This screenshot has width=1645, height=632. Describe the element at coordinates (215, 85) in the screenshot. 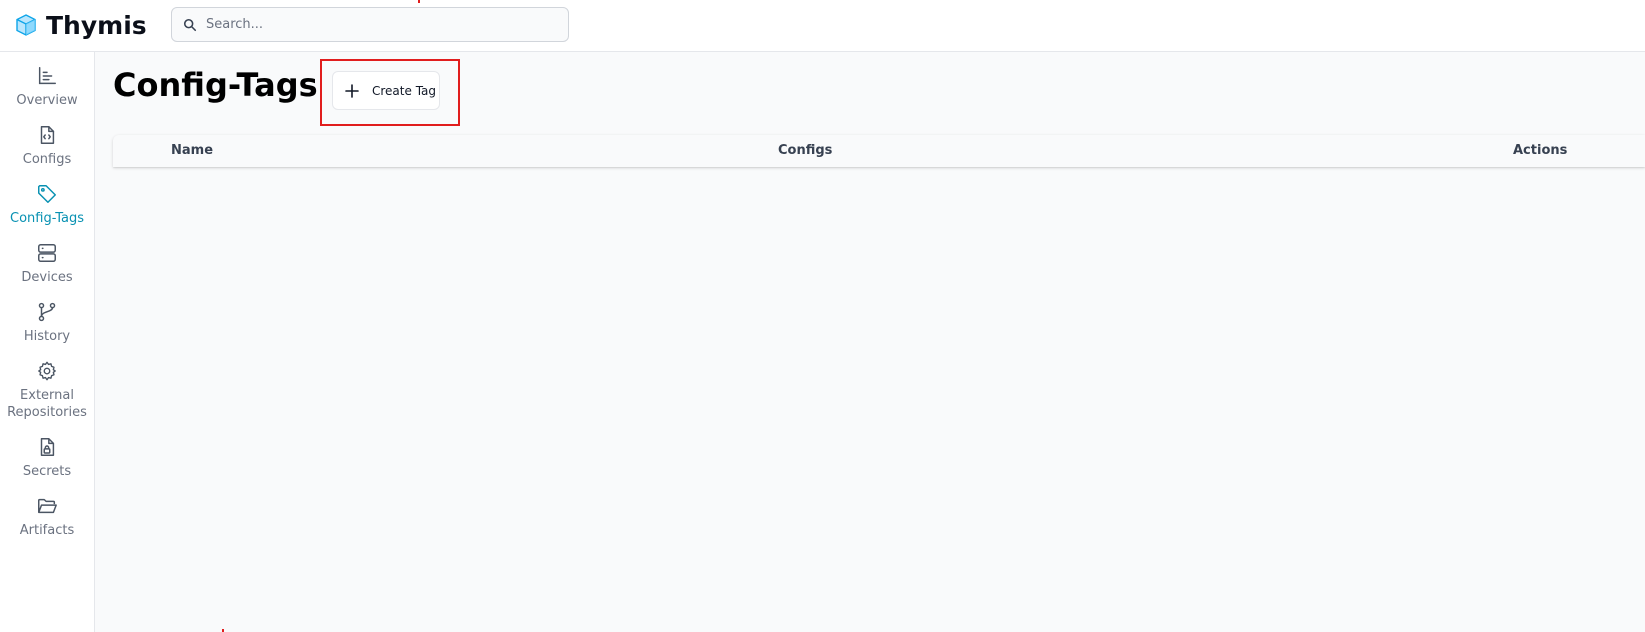

I see `page-title: Config-Tags` at that location.